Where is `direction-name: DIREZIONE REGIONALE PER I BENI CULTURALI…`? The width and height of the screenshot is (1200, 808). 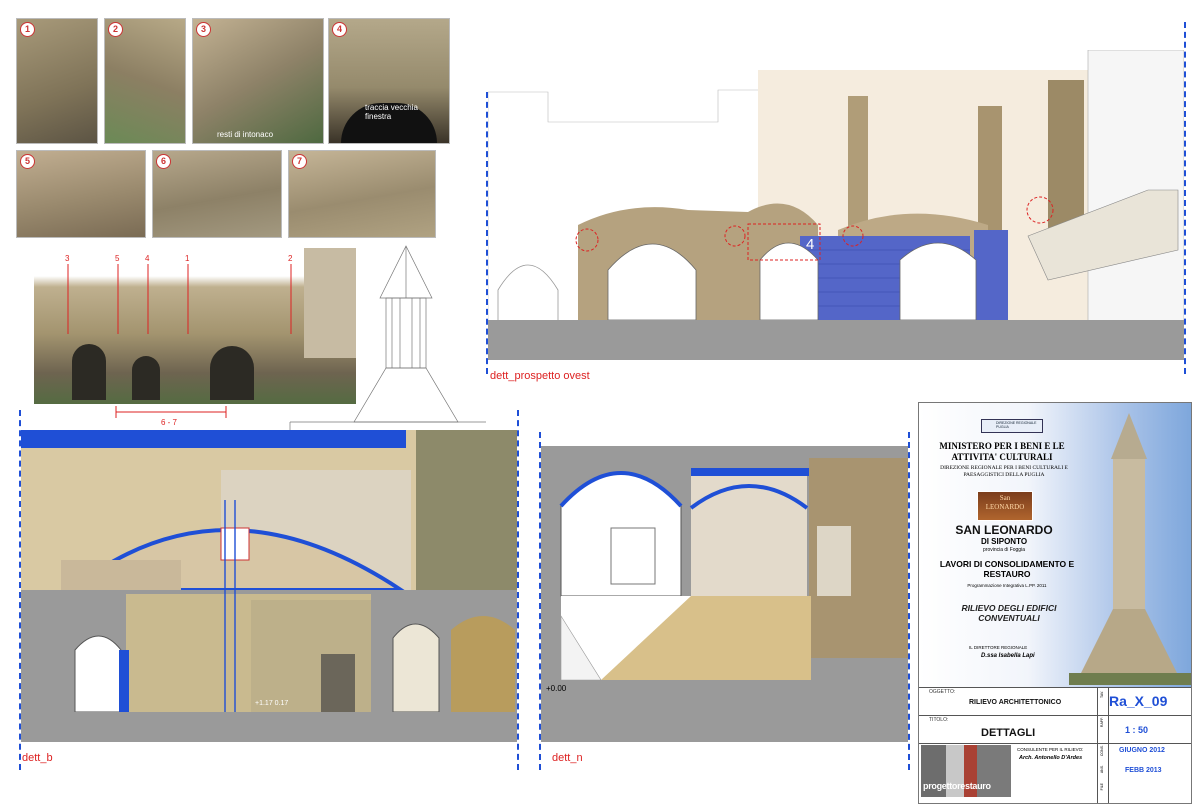 direction-name: DIREZIONE REGIONALE PER I BENI CULTURALI… is located at coordinates (1004, 471).